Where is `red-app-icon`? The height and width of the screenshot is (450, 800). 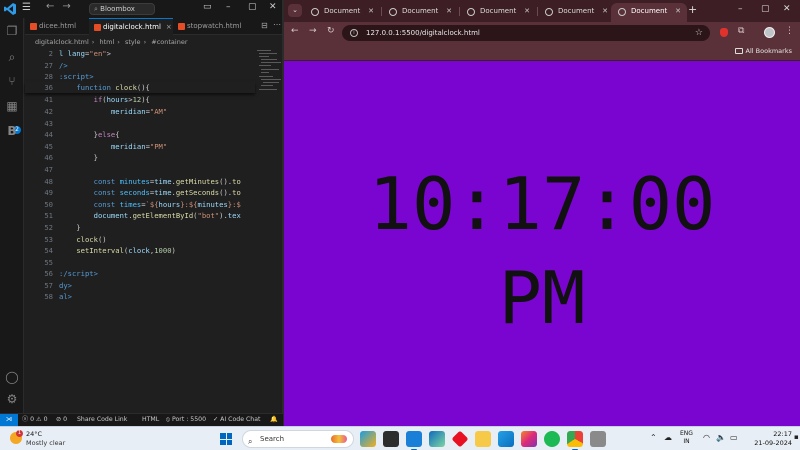 red-app-icon is located at coordinates (460, 439).